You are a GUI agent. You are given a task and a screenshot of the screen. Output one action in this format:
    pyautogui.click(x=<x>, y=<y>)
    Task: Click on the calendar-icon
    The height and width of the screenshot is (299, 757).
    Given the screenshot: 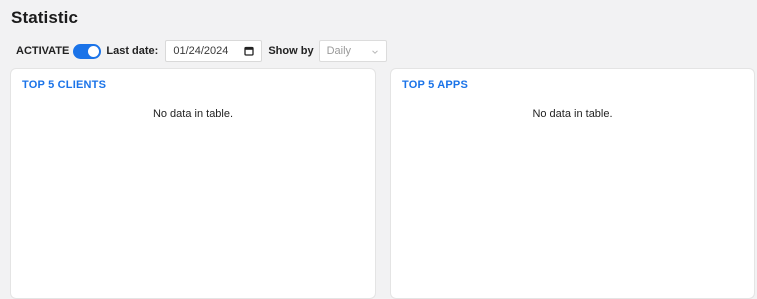 What is the action you would take?
    pyautogui.click(x=249, y=51)
    